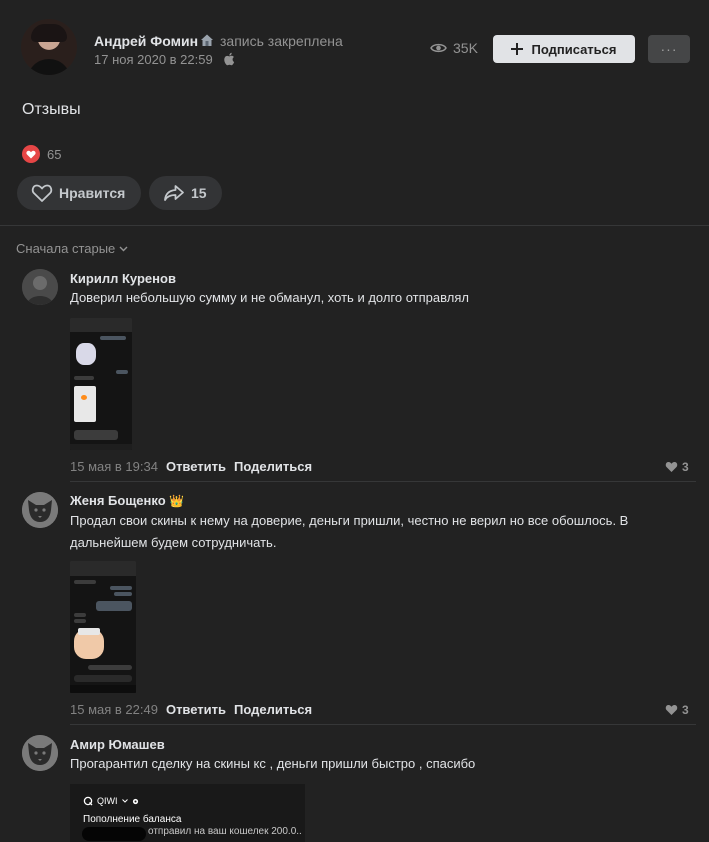 This screenshot has height=842, width=709. I want to click on commenter-name: Женя Бощенко 👑, so click(127, 500).